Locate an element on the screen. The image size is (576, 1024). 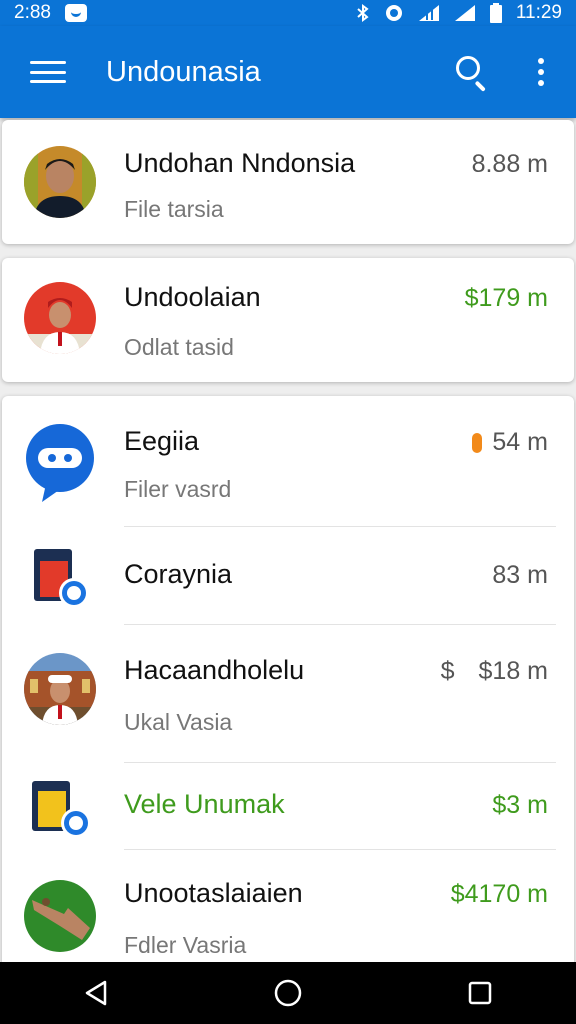
signal-icon is located at coordinates (428, 13).